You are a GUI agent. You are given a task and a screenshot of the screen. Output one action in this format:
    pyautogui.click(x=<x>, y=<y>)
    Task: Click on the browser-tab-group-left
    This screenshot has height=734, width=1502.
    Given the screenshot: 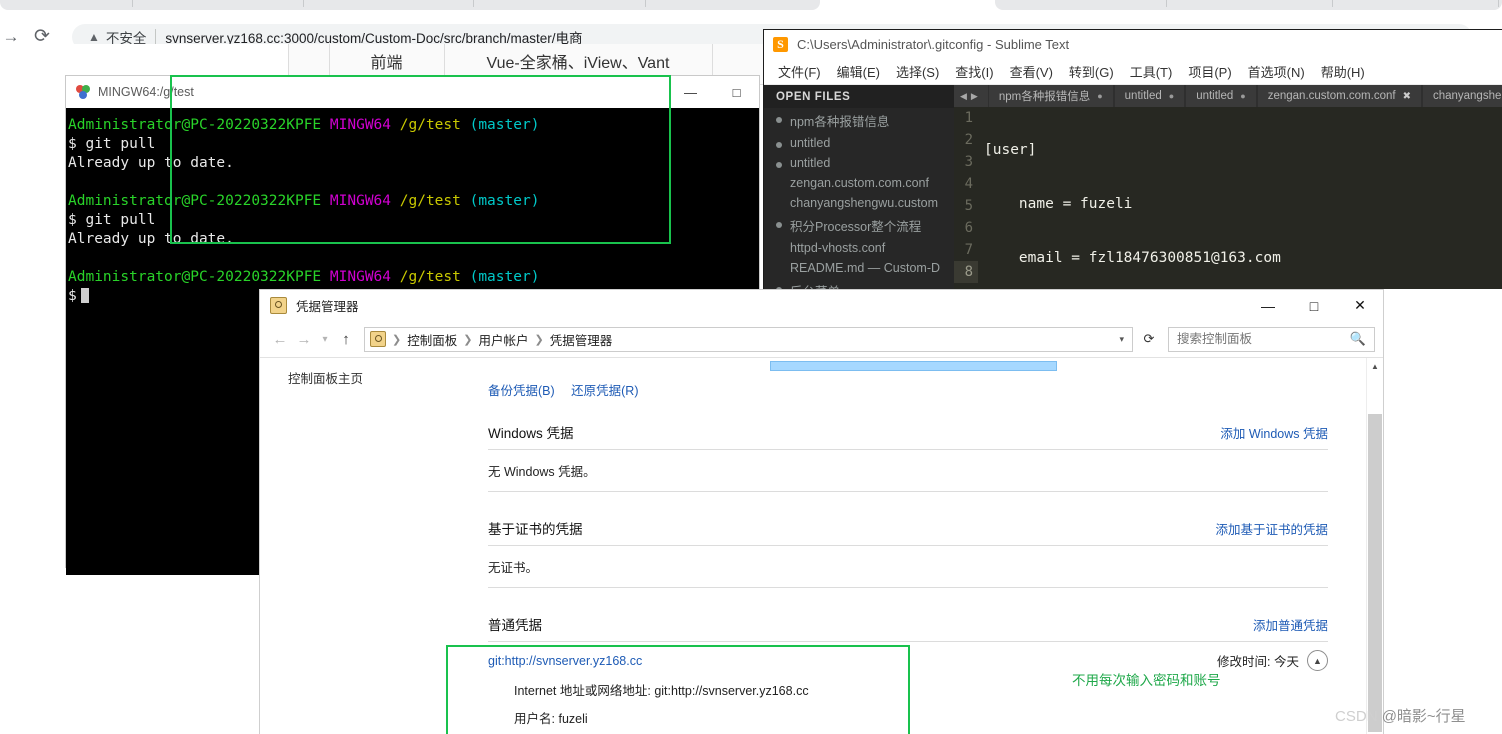 What is the action you would take?
    pyautogui.click(x=410, y=5)
    